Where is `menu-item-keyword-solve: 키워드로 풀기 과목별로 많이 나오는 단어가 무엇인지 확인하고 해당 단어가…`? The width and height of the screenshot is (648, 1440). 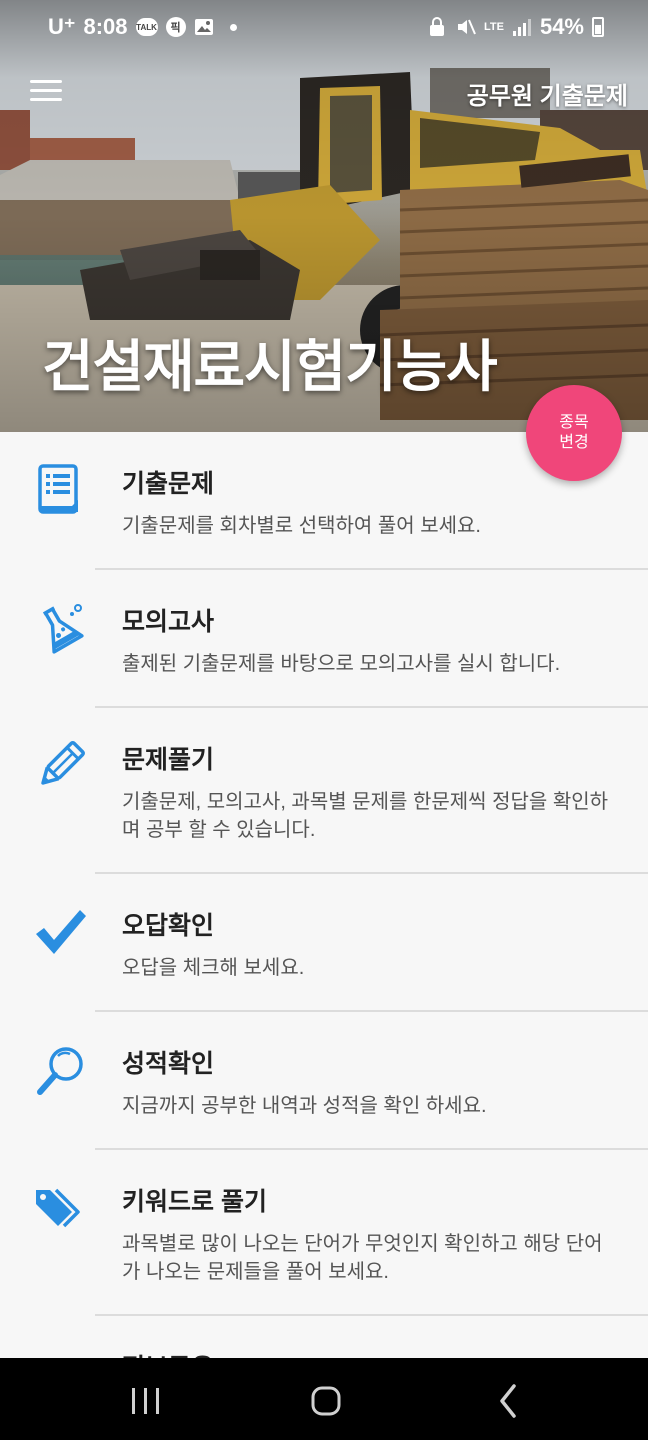 menu-item-keyword-solve: 키워드로 풀기 과목별로 많이 나오는 단어가 무엇인지 확인하고 해당 단어가… is located at coordinates (324, 1233).